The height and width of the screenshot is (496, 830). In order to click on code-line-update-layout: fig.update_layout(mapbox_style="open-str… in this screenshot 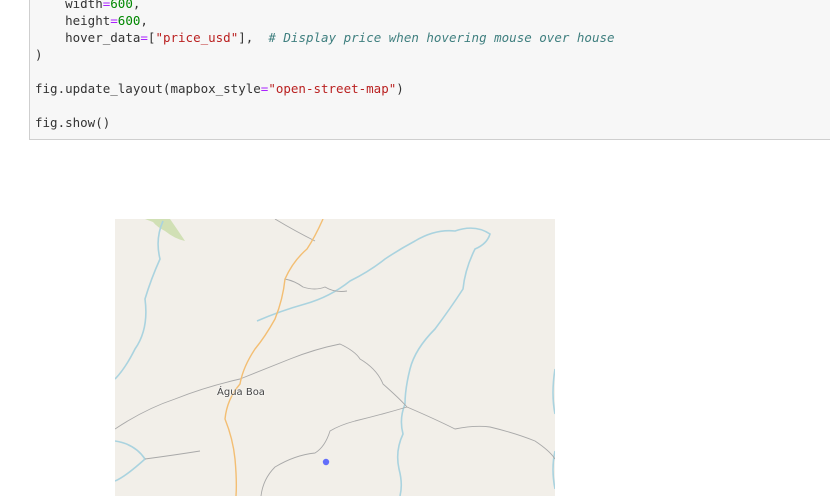, I will do `click(219, 88)`.